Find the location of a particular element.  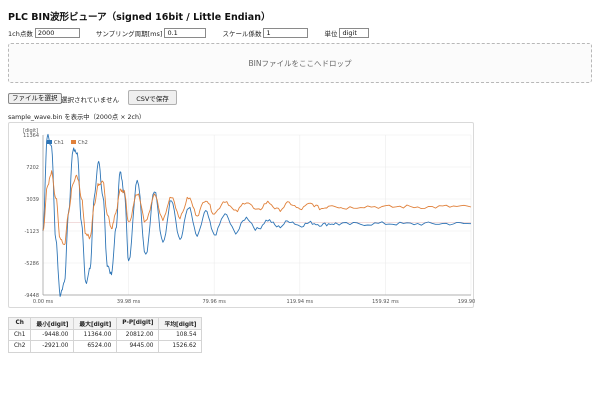

x-tick-label: 79.96 ms is located at coordinates (215, 302).